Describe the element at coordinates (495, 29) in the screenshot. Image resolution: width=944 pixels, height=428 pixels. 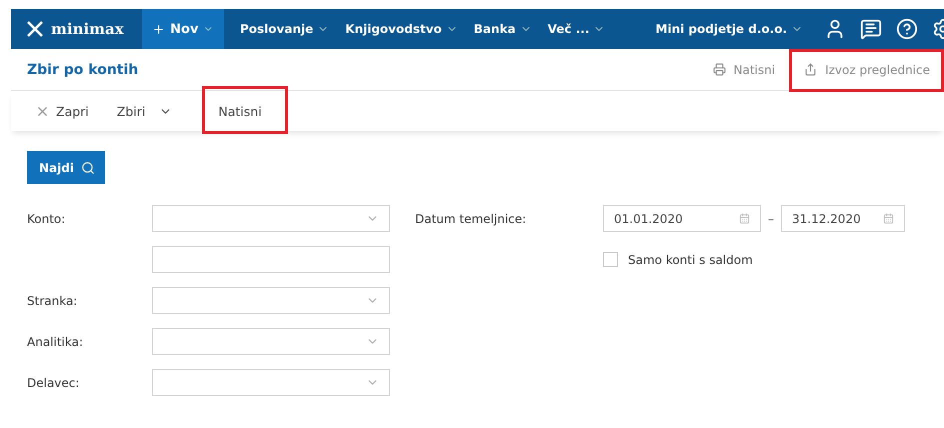
I see `nav-menu-item: Banka` at that location.